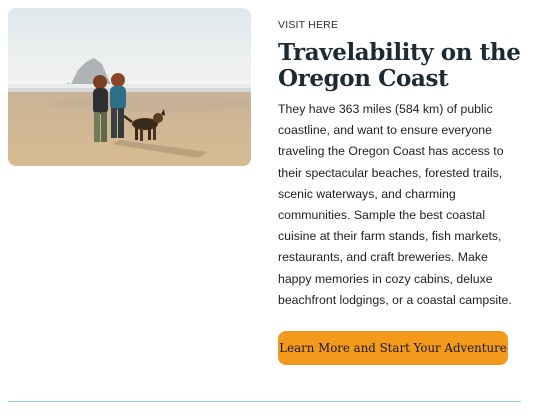 The height and width of the screenshot is (417, 538). Describe the element at coordinates (264, 401) in the screenshot. I see `section-divider` at that location.